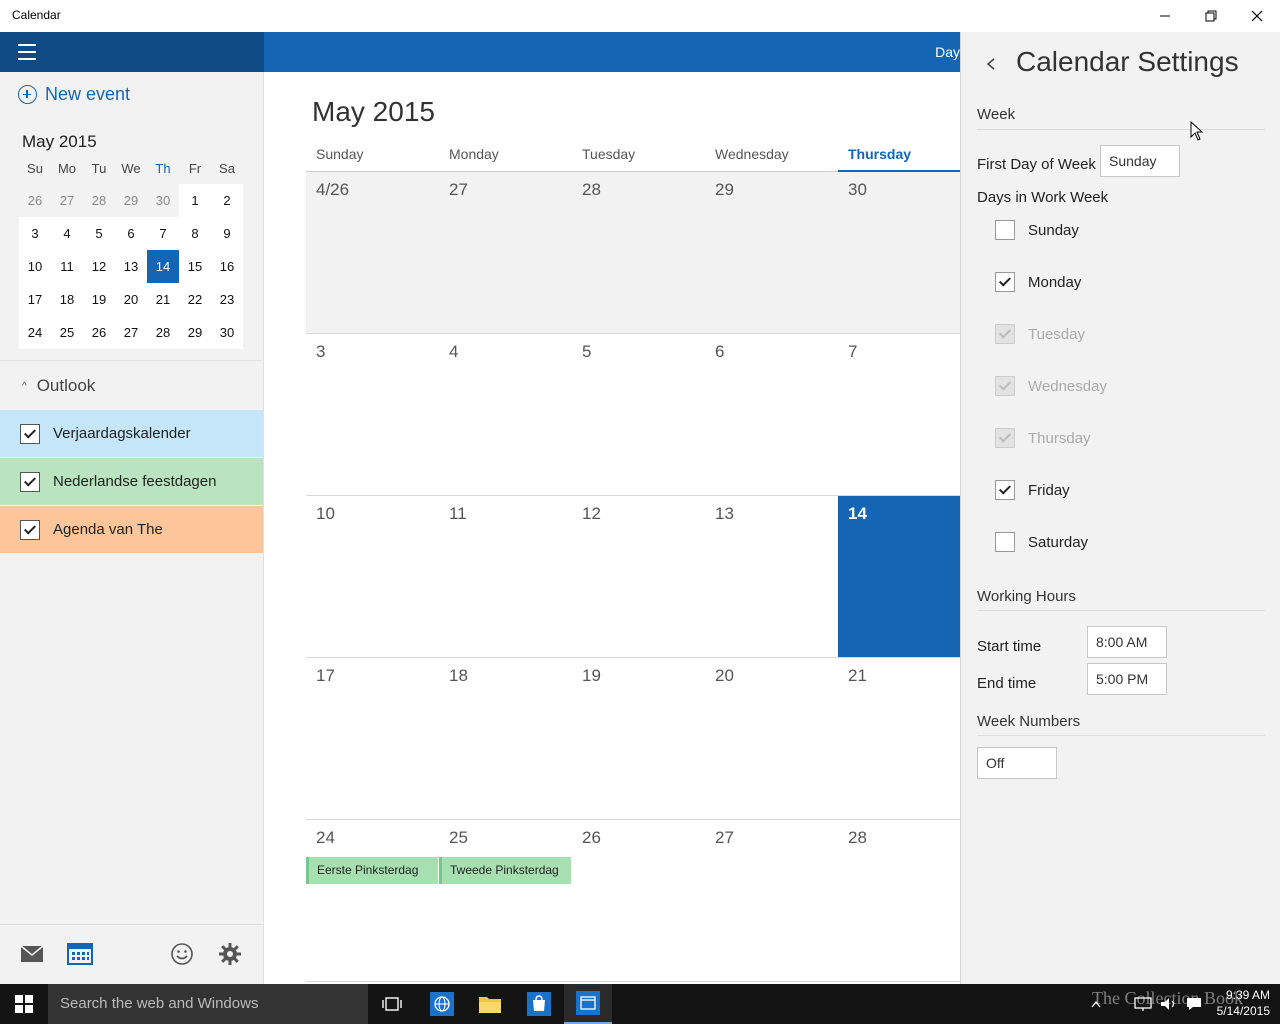  Describe the element at coordinates (227, 266) in the screenshot. I see `mini-calendar-day: 16` at that location.